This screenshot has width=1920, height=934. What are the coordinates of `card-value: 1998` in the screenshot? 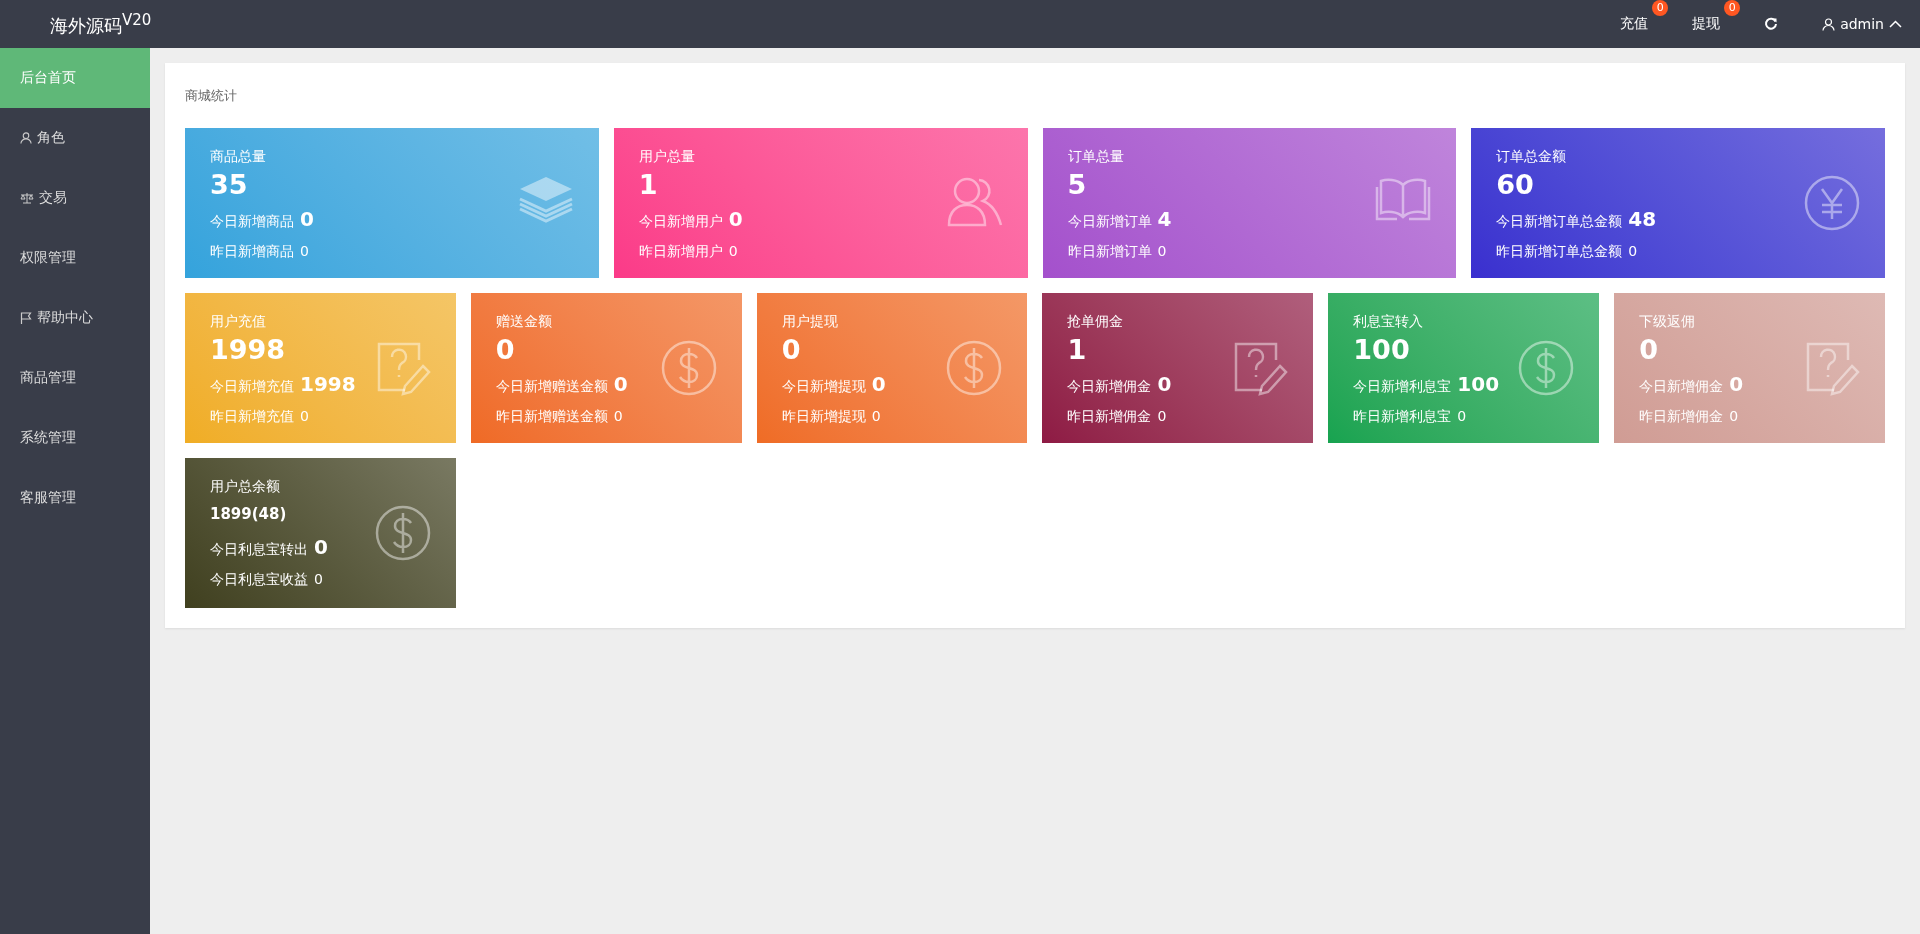 It's located at (248, 350).